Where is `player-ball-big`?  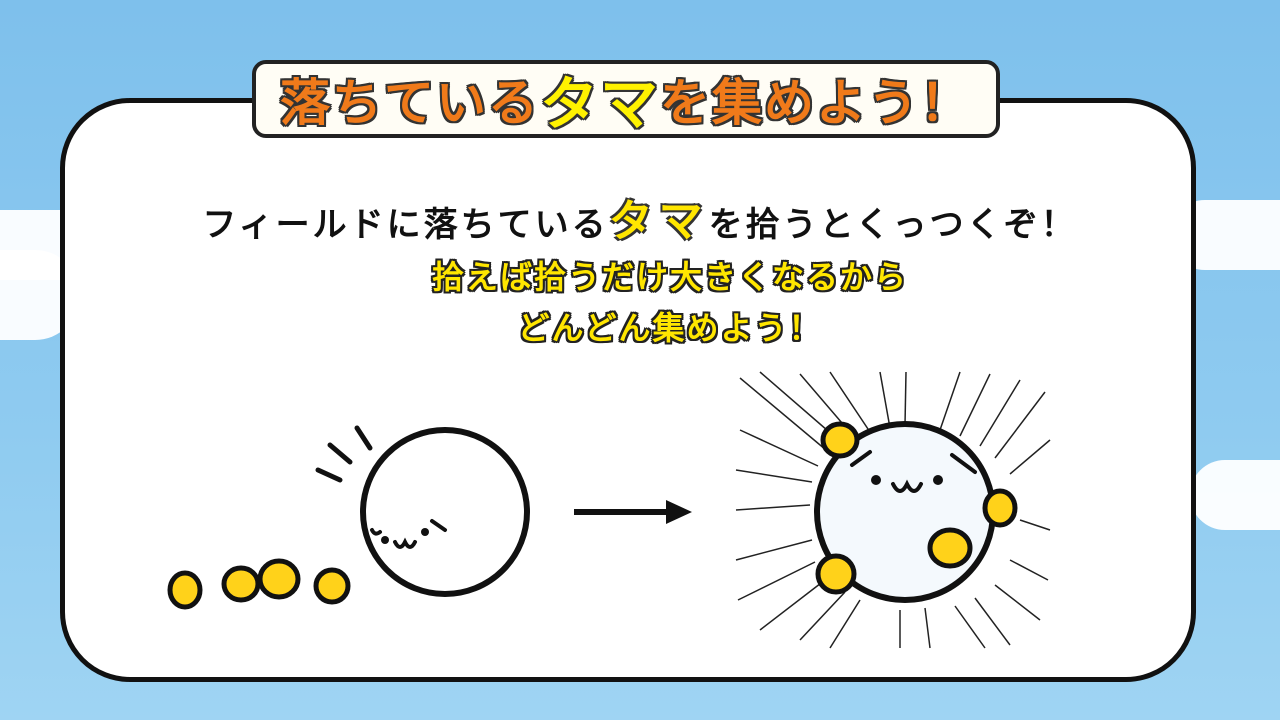 player-ball-big is located at coordinates (916, 512).